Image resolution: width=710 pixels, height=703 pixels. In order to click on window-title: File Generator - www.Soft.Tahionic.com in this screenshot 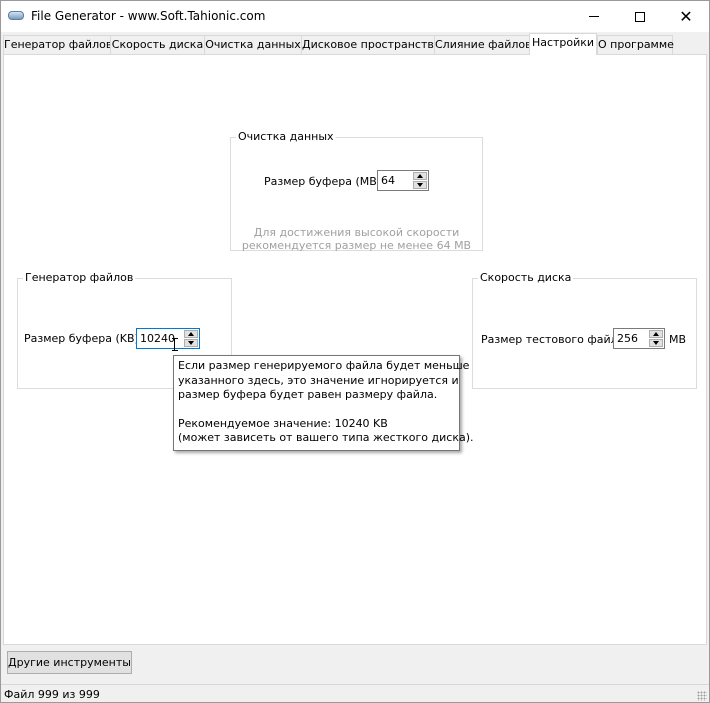, I will do `click(148, 16)`.